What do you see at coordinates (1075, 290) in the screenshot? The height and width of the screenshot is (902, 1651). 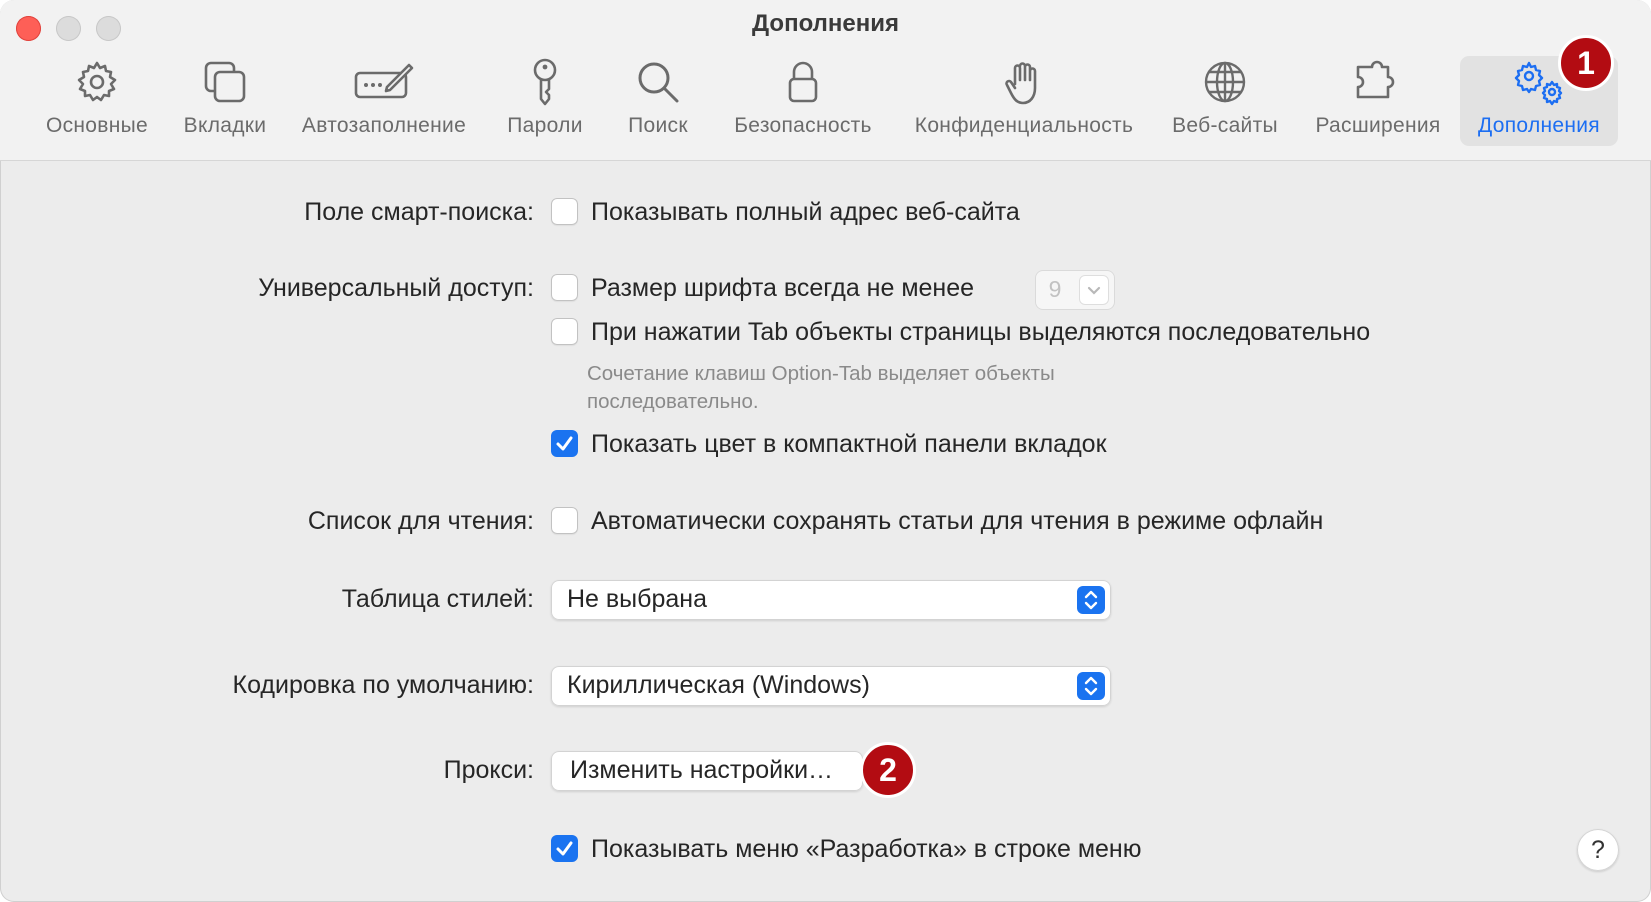 I see `min-font-size-select: 9` at bounding box center [1075, 290].